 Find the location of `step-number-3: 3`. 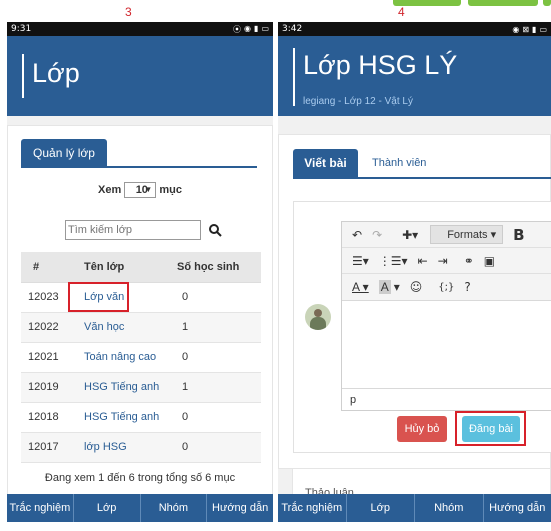

step-number-3: 3 is located at coordinates (128, 12).